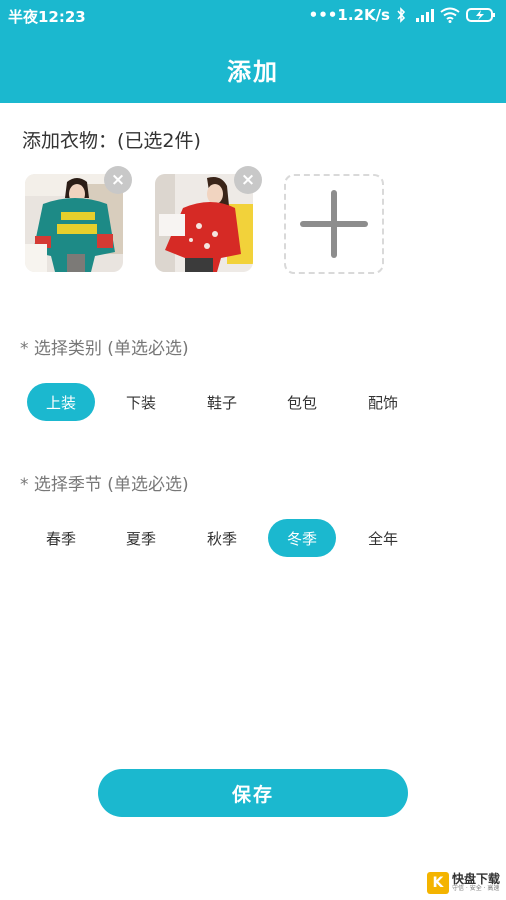 The width and height of the screenshot is (506, 900). What do you see at coordinates (141, 538) in the screenshot?
I see `season-option-summer: 夏季` at bounding box center [141, 538].